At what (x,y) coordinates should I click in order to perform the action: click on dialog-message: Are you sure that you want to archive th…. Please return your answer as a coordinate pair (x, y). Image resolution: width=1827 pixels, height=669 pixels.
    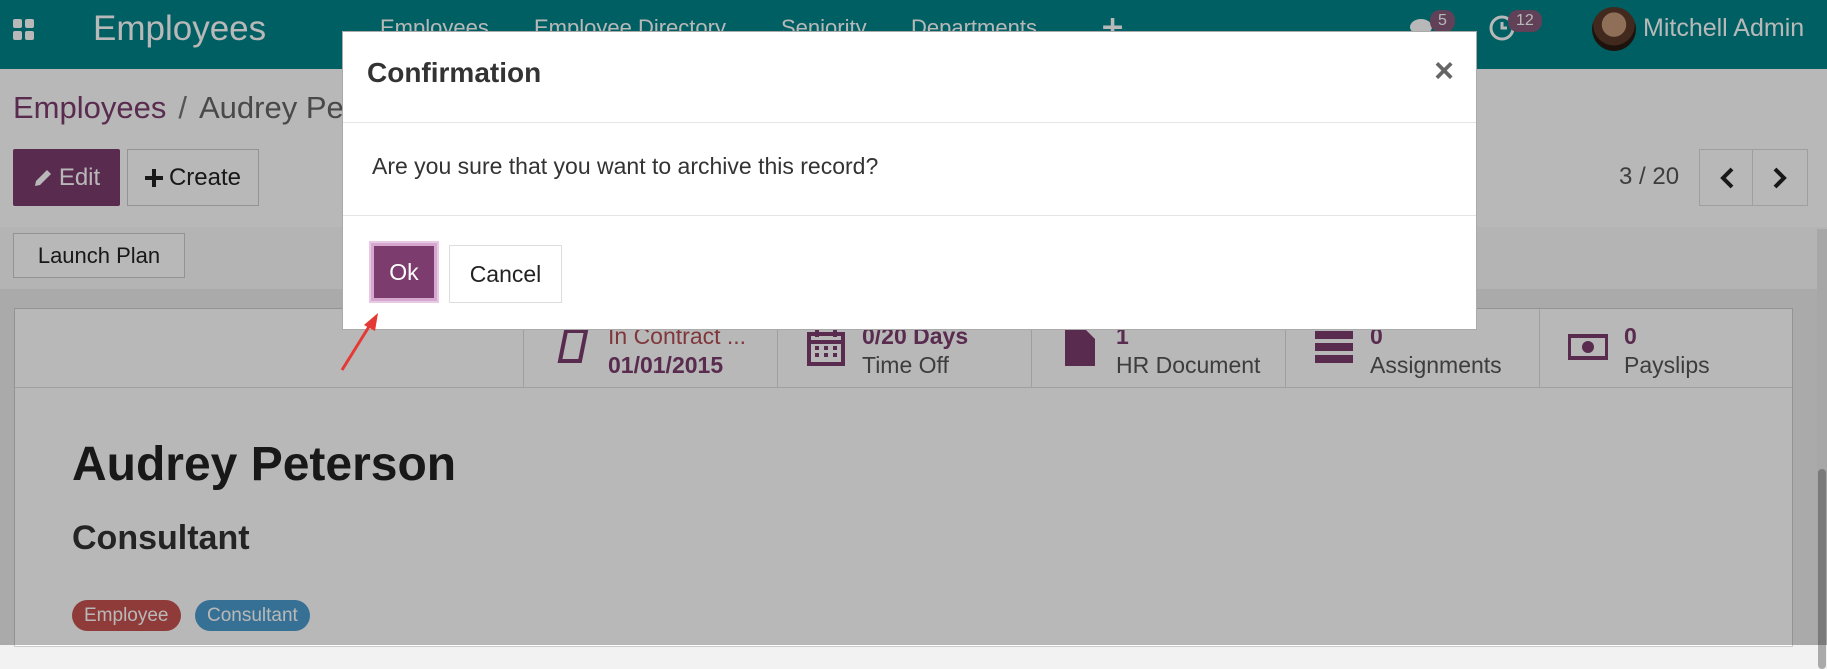
    Looking at the image, I should click on (625, 166).